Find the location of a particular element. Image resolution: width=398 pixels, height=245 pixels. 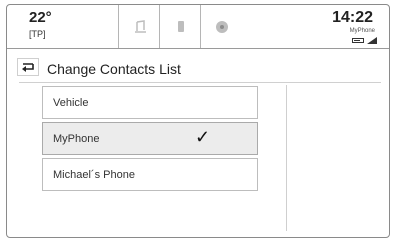

header-divider is located at coordinates (200, 82).